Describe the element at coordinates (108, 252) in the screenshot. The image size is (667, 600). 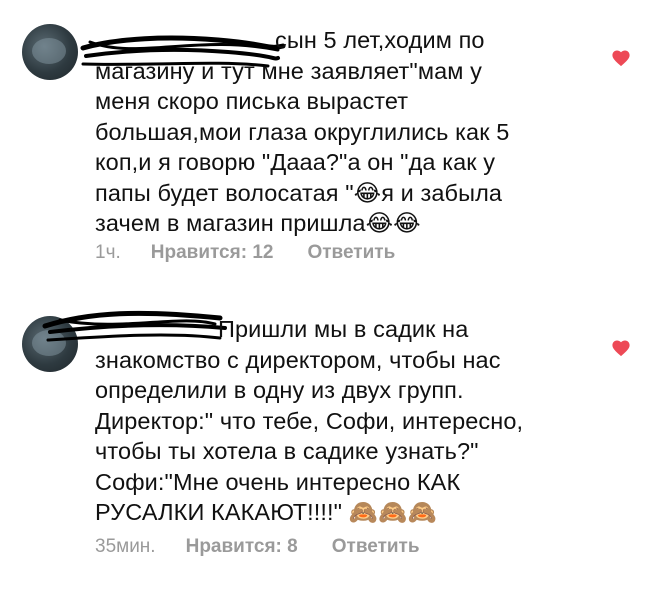
I see `comment-time: 1ч.` at that location.